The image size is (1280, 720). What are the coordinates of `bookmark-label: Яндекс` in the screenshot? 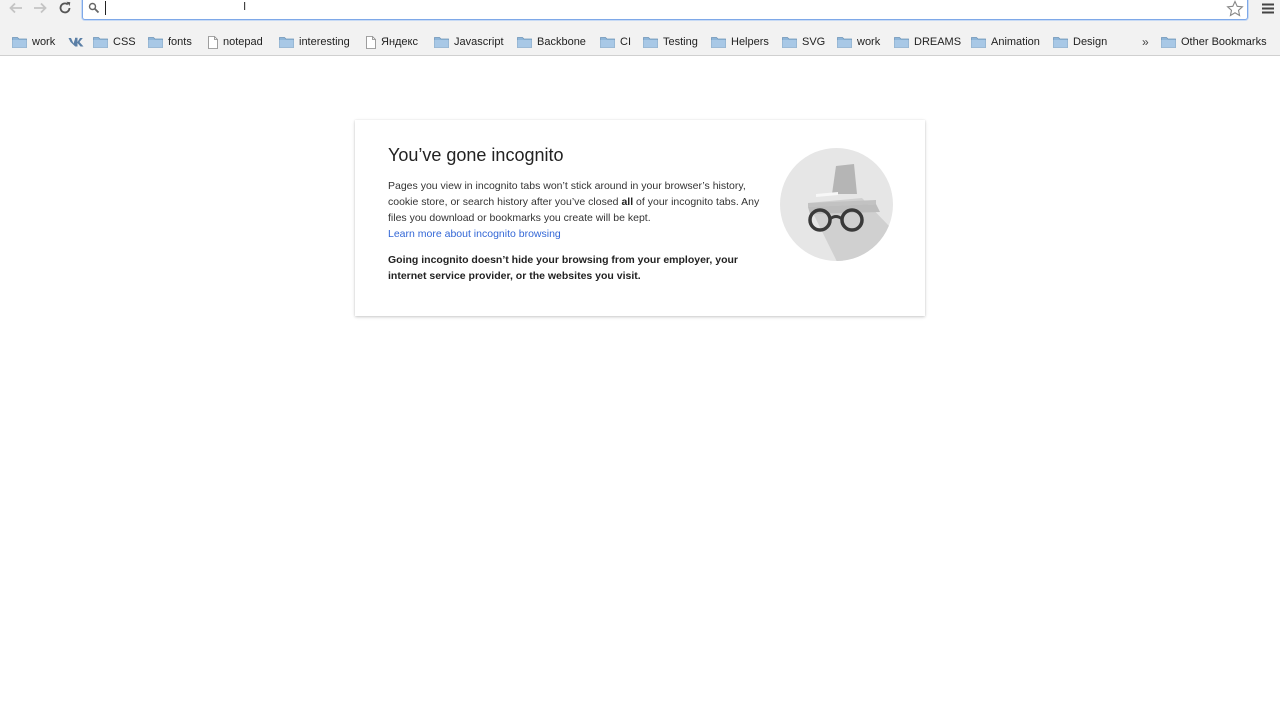 It's located at (399, 42).